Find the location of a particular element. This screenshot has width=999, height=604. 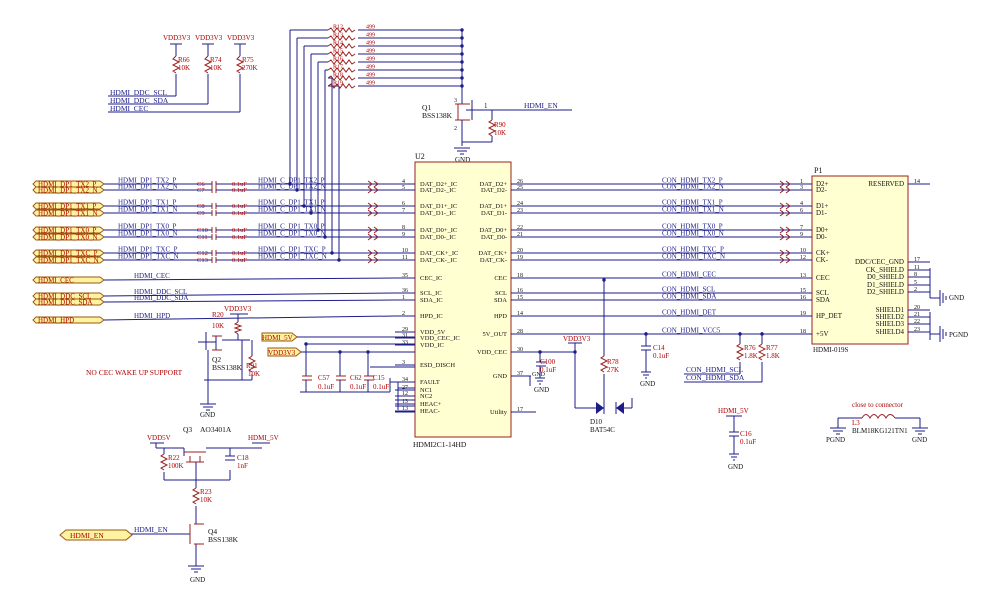

r22-val: 100K is located at coordinates (176, 466).